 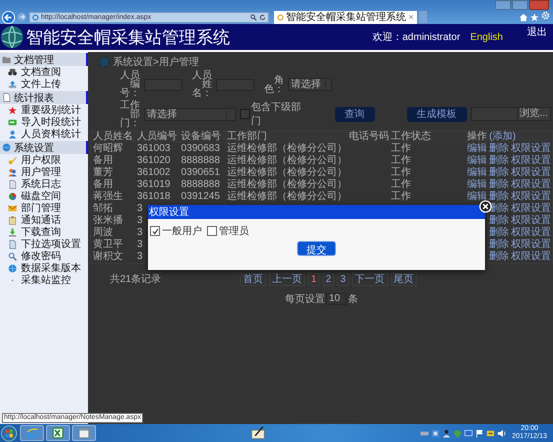 I want to click on restore-button, so click(x=520, y=5).